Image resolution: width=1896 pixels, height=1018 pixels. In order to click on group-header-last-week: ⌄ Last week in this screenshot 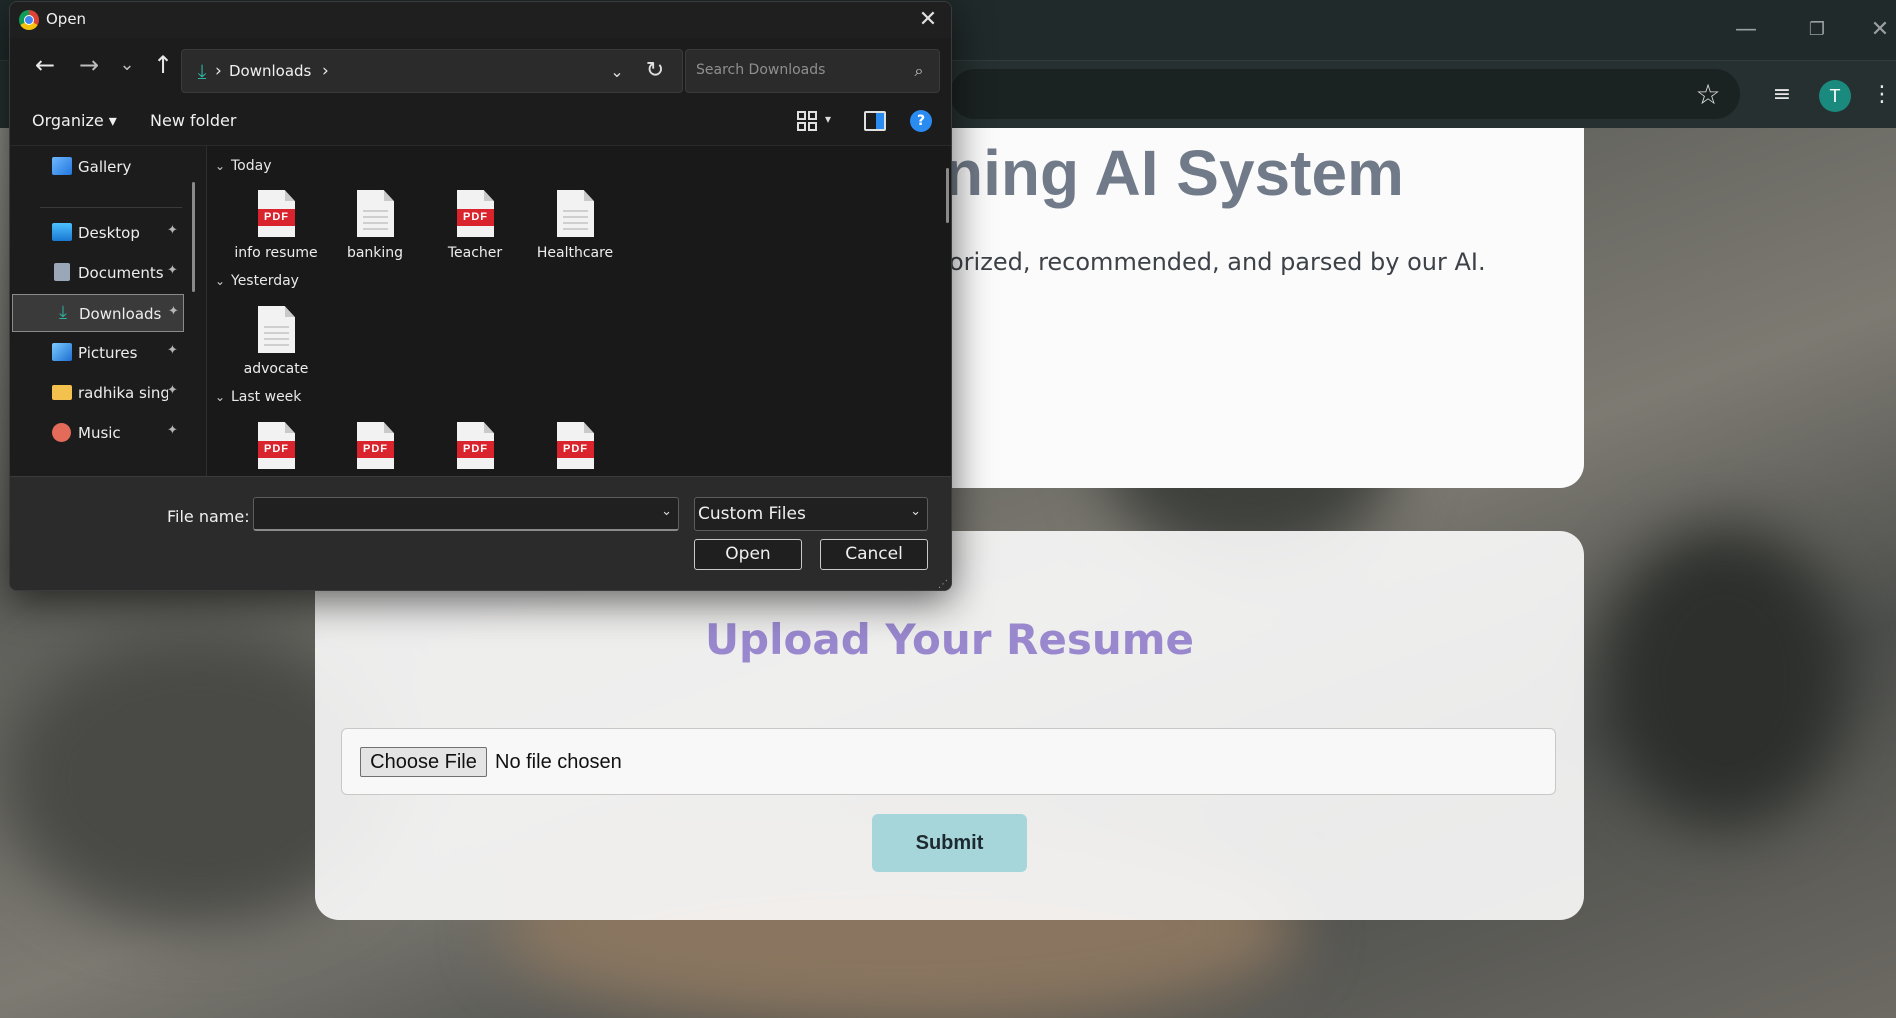, I will do `click(258, 397)`.